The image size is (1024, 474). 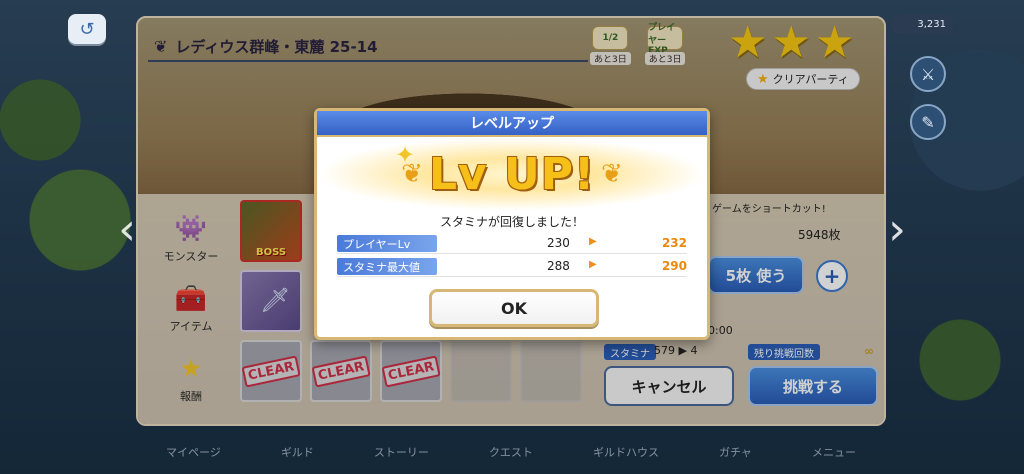 What do you see at coordinates (512, 244) in the screenshot?
I see `stat-row-player-lv: プレイヤーLv 230 ▶ 232` at bounding box center [512, 244].